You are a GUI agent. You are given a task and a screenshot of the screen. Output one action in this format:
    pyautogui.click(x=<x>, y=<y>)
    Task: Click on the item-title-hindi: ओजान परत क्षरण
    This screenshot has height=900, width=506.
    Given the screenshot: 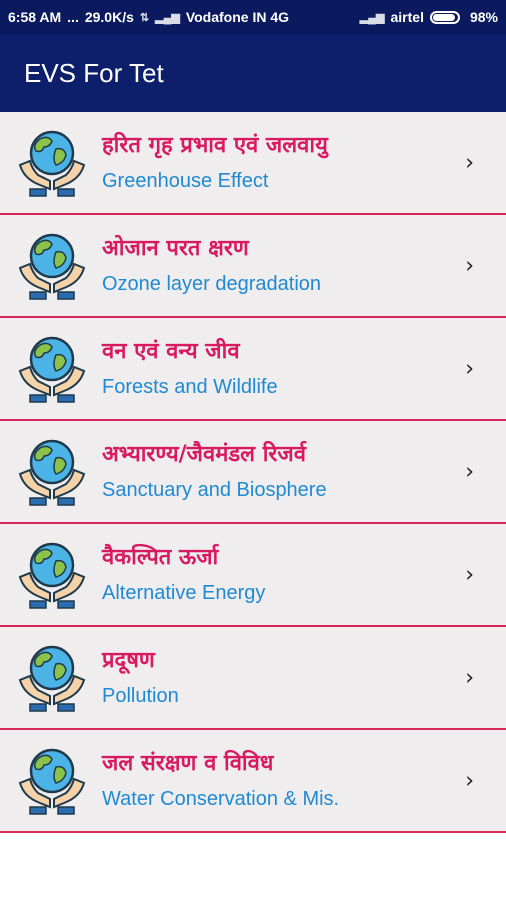 What is the action you would take?
    pyautogui.click(x=175, y=248)
    